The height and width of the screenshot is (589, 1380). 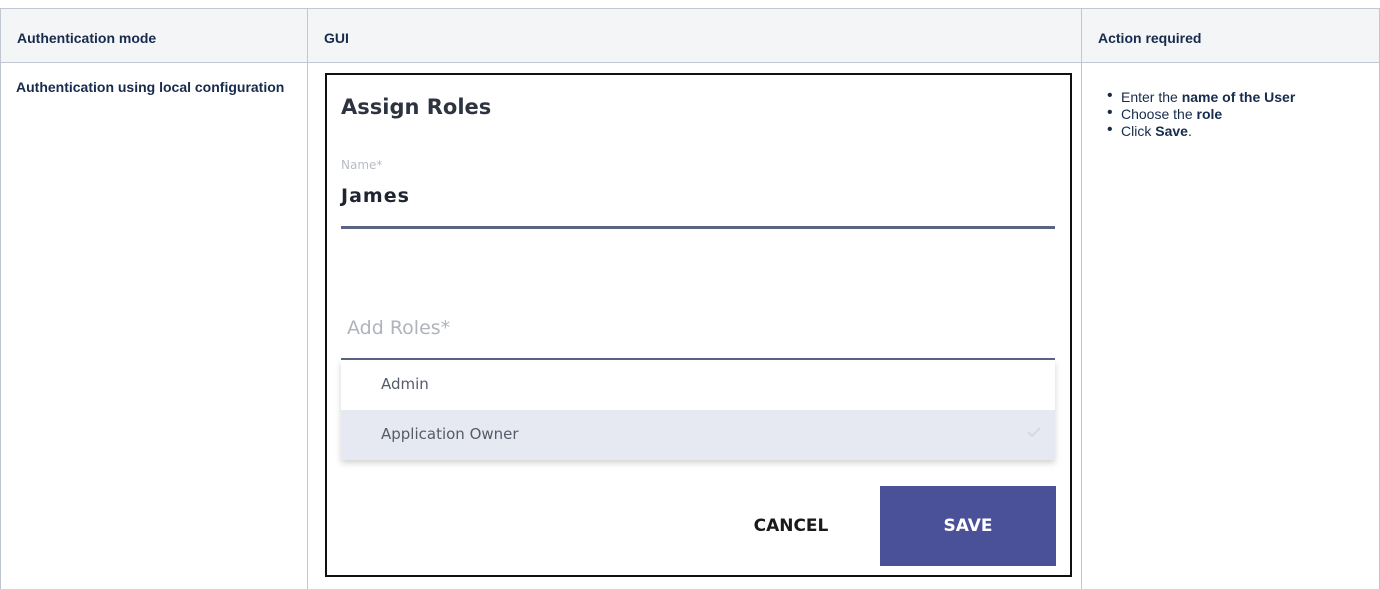 What do you see at coordinates (0, 298) in the screenshot?
I see `table-border-left` at bounding box center [0, 298].